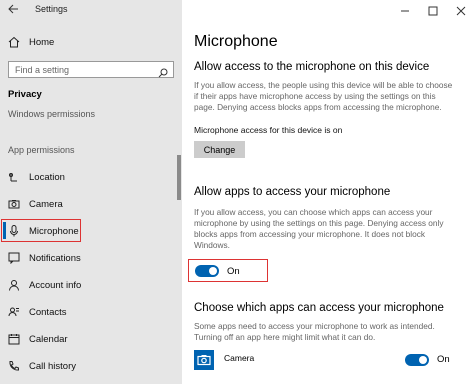 The image size is (474, 384). Describe the element at coordinates (46, 204) in the screenshot. I see `sidebar-item-label: Camera` at that location.